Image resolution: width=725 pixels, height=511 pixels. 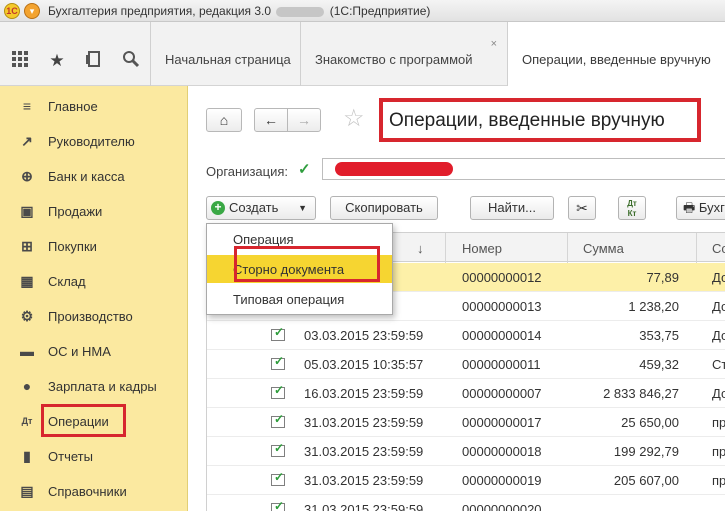 I want to click on favorites-star-icon: ★, so click(x=57, y=61).